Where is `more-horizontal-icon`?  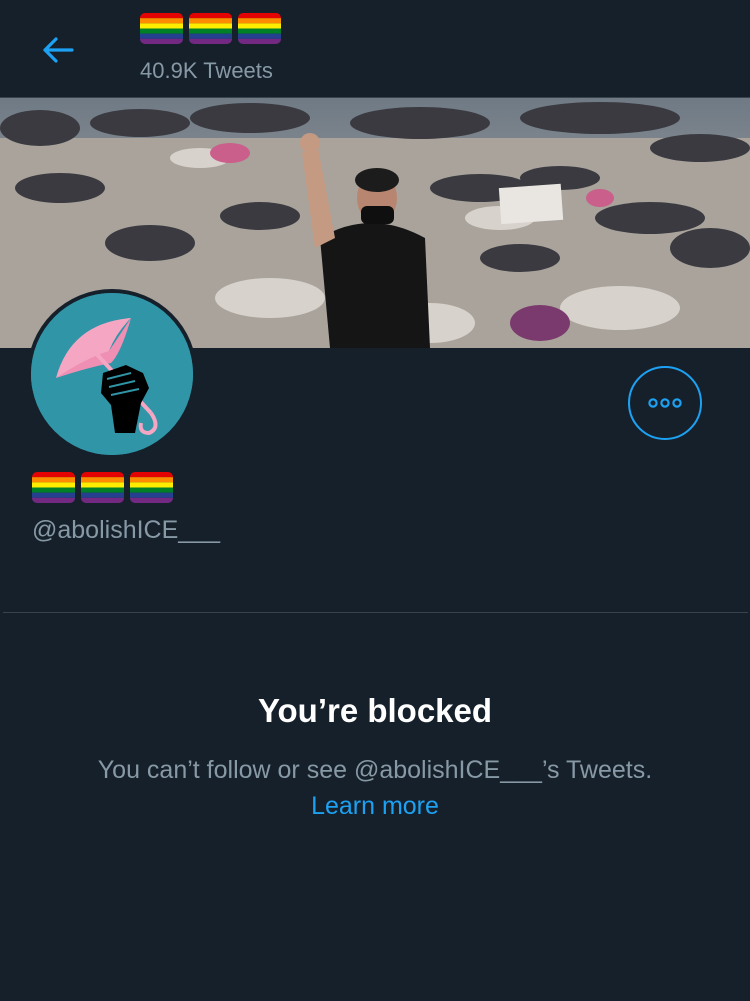 more-horizontal-icon is located at coordinates (665, 403).